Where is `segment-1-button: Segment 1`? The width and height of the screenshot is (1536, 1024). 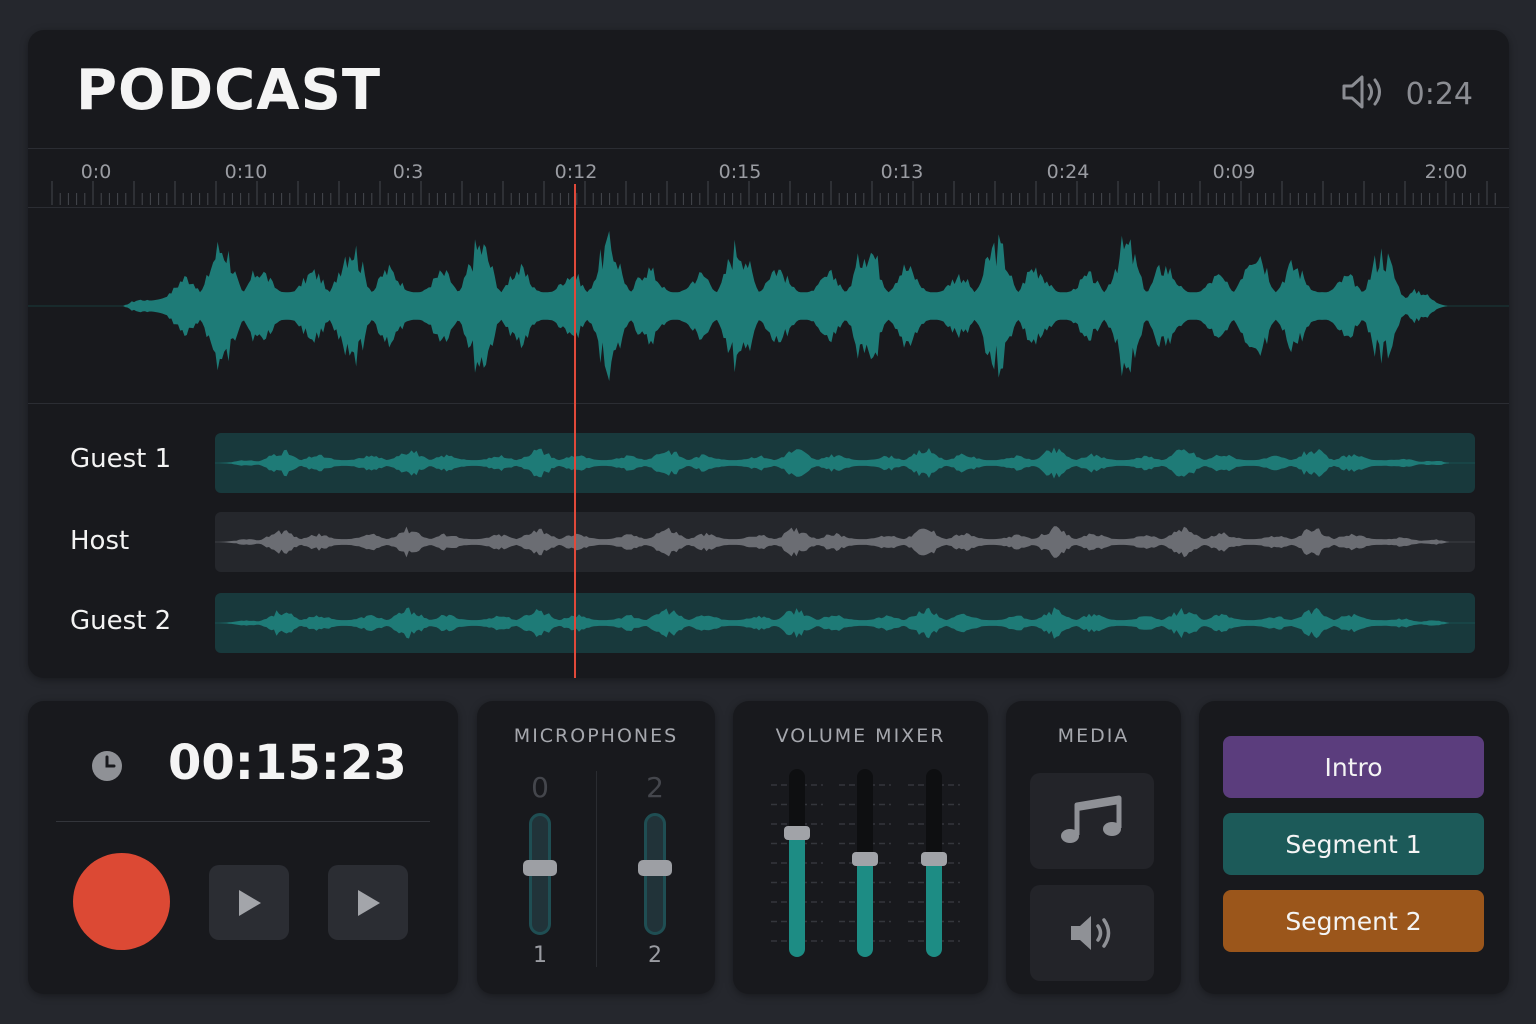 segment-1-button: Segment 1 is located at coordinates (1353, 844).